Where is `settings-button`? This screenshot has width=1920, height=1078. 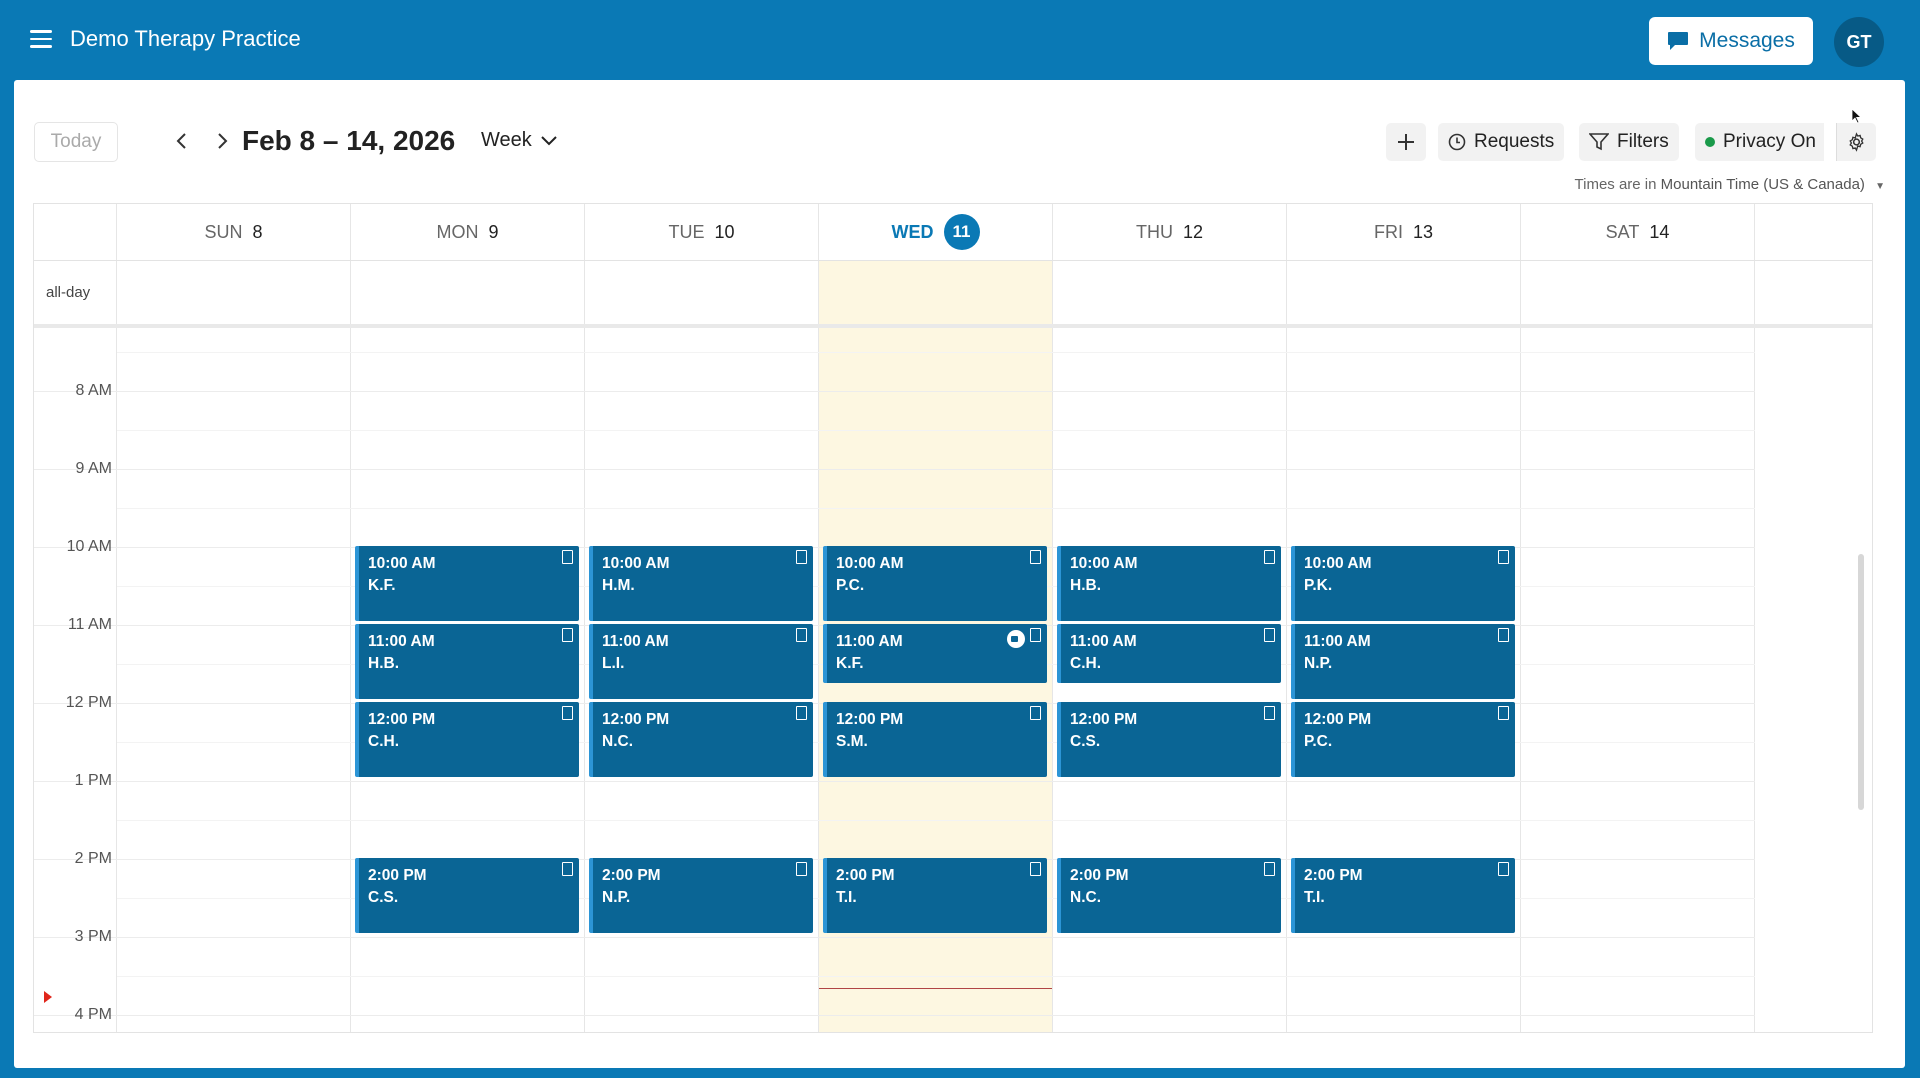 settings-button is located at coordinates (1856, 142).